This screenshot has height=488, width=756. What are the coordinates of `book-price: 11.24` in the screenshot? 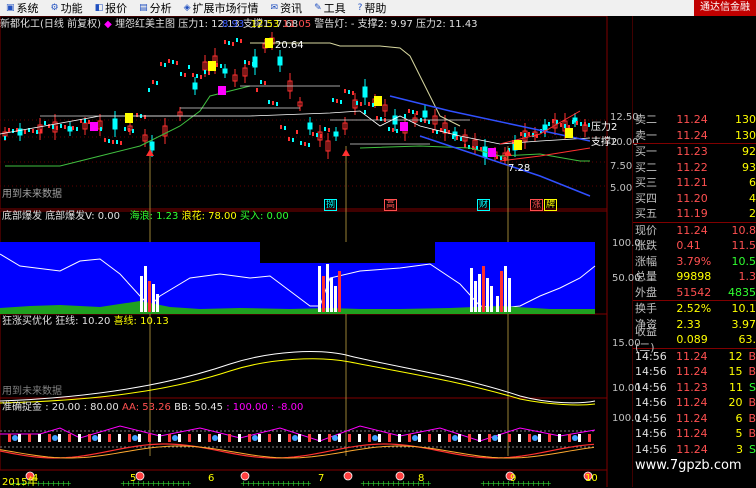 It's located at (692, 135).